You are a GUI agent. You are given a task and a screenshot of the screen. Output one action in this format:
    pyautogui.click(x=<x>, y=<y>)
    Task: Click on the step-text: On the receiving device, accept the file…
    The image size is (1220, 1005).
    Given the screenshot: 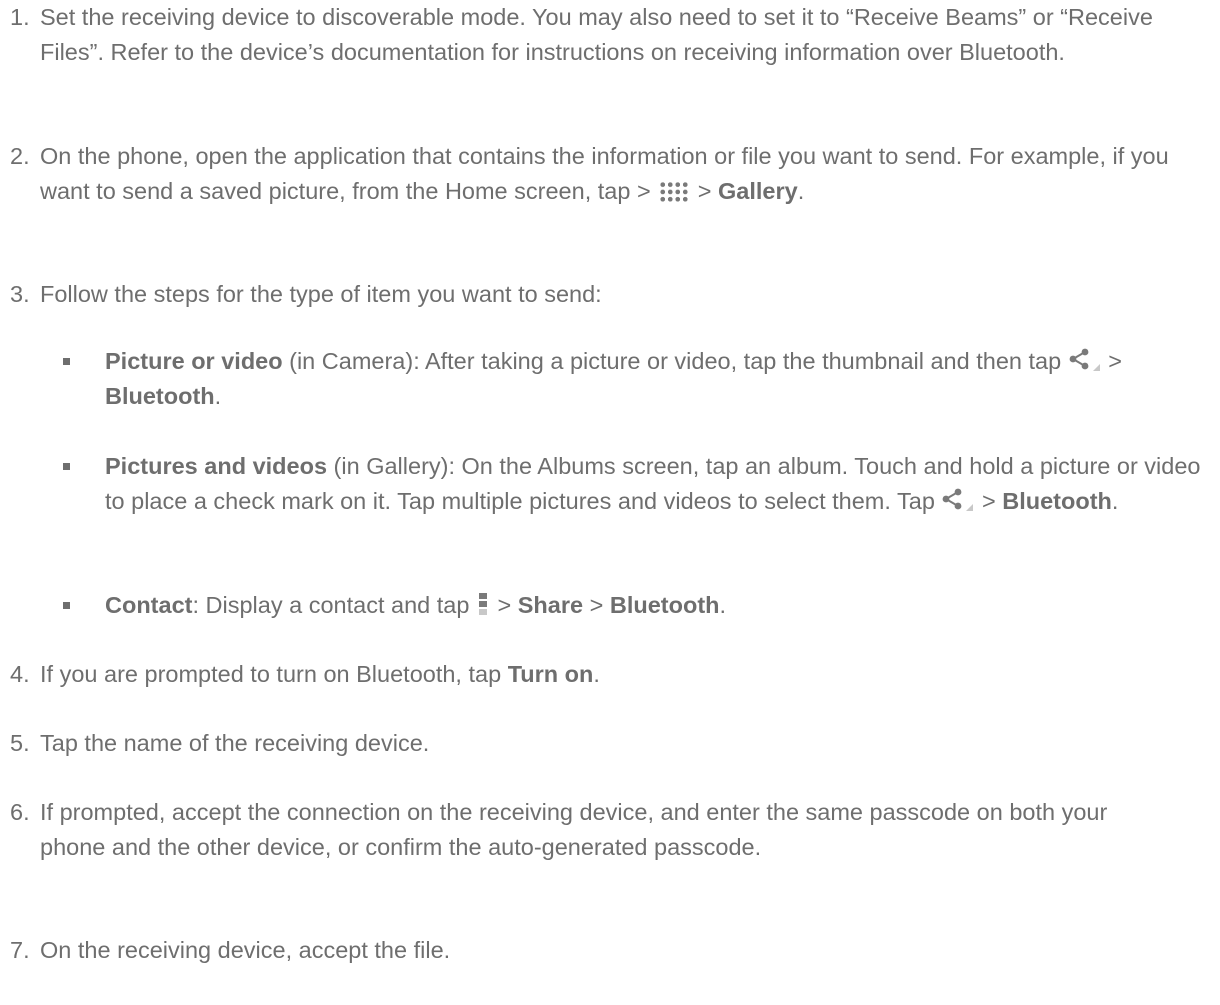 What is the action you would take?
    pyautogui.click(x=245, y=950)
    